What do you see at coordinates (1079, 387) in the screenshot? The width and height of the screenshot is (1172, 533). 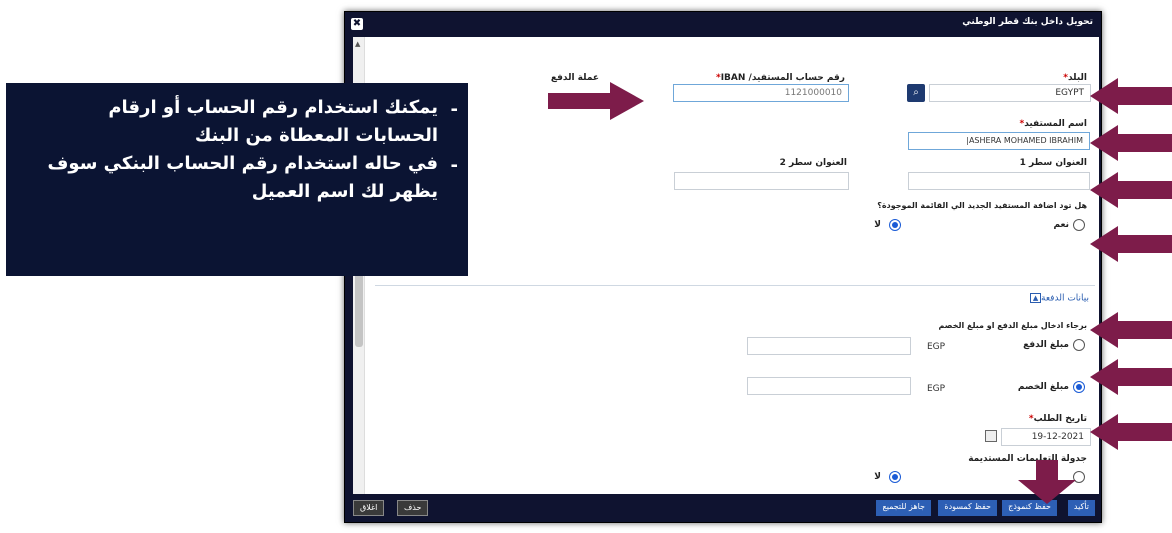 I see `debit-amount-radio` at bounding box center [1079, 387].